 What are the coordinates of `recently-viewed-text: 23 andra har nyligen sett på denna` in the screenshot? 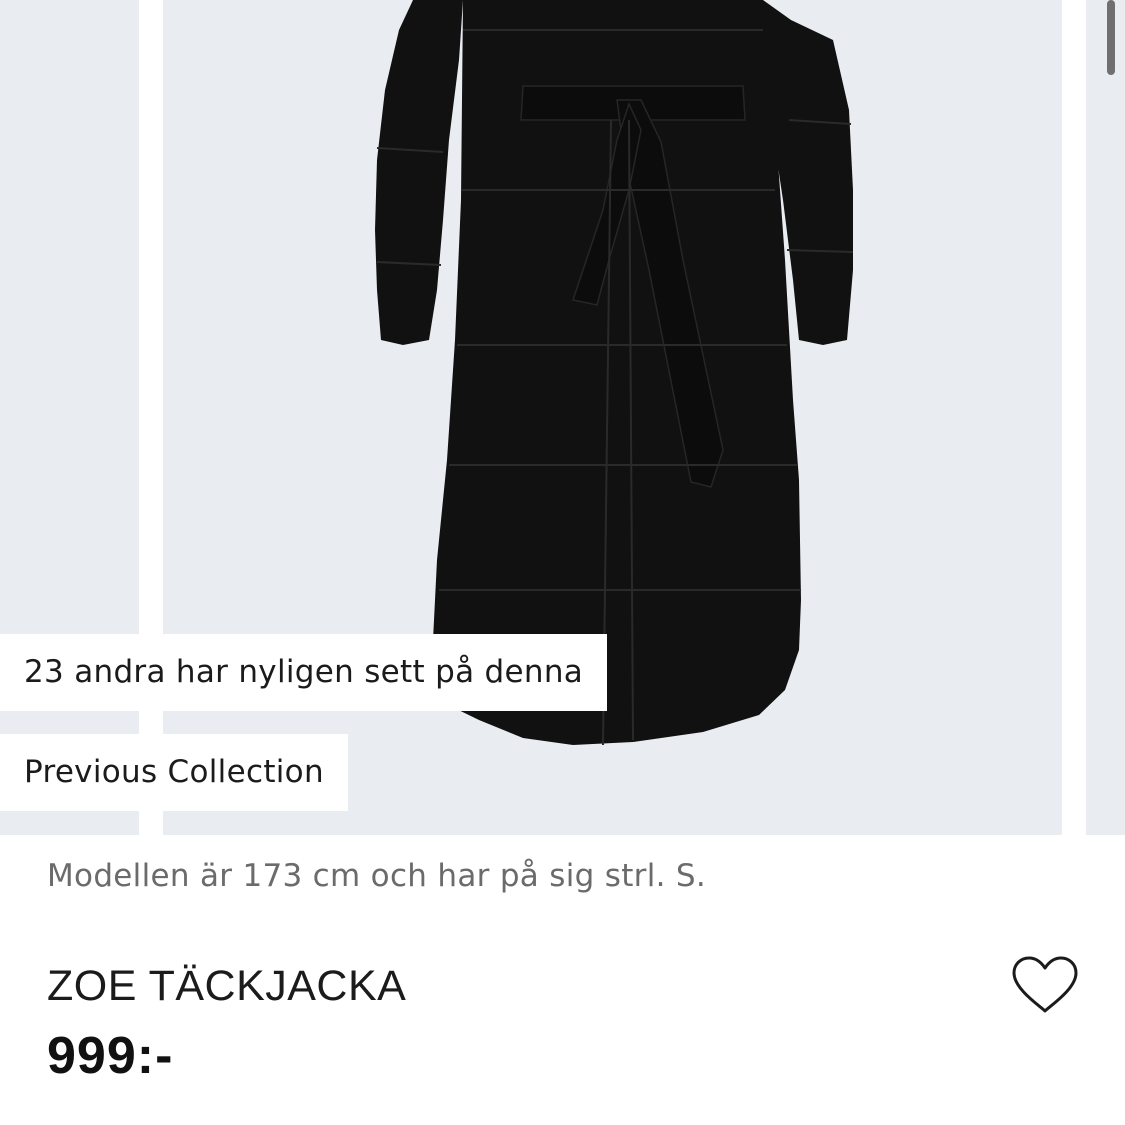 It's located at (304, 672).